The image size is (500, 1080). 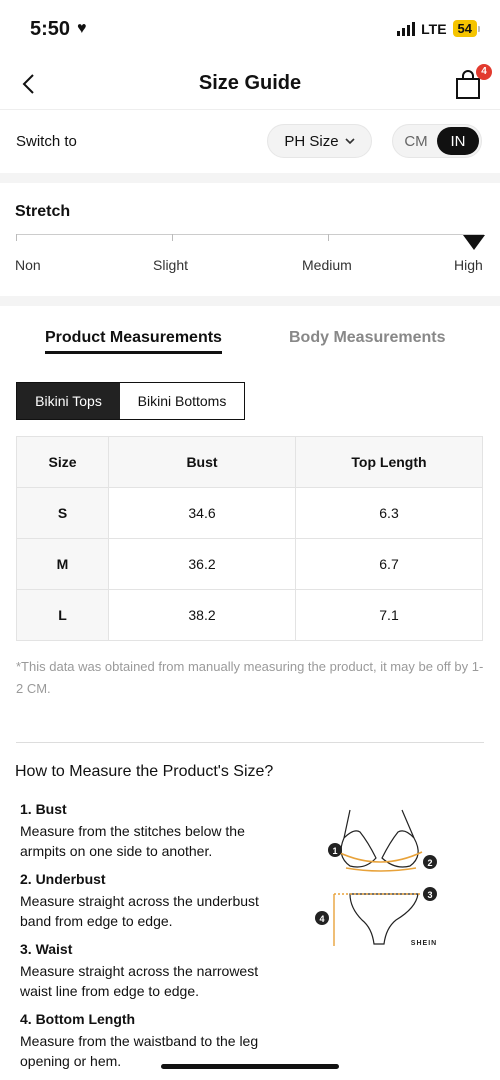 I want to click on chevron-down-icon, so click(x=350, y=141).